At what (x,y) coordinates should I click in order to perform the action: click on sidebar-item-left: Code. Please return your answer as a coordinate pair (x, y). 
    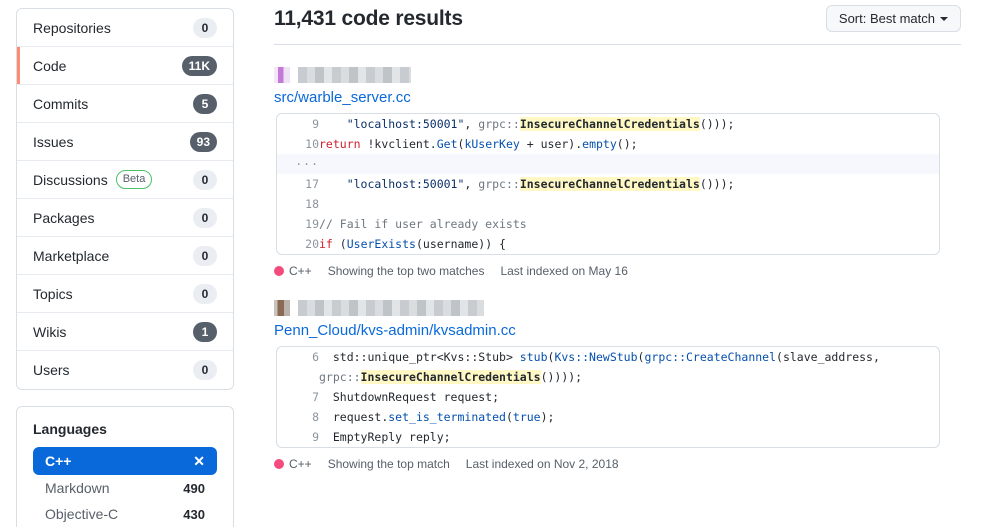
    Looking at the image, I should click on (49, 66).